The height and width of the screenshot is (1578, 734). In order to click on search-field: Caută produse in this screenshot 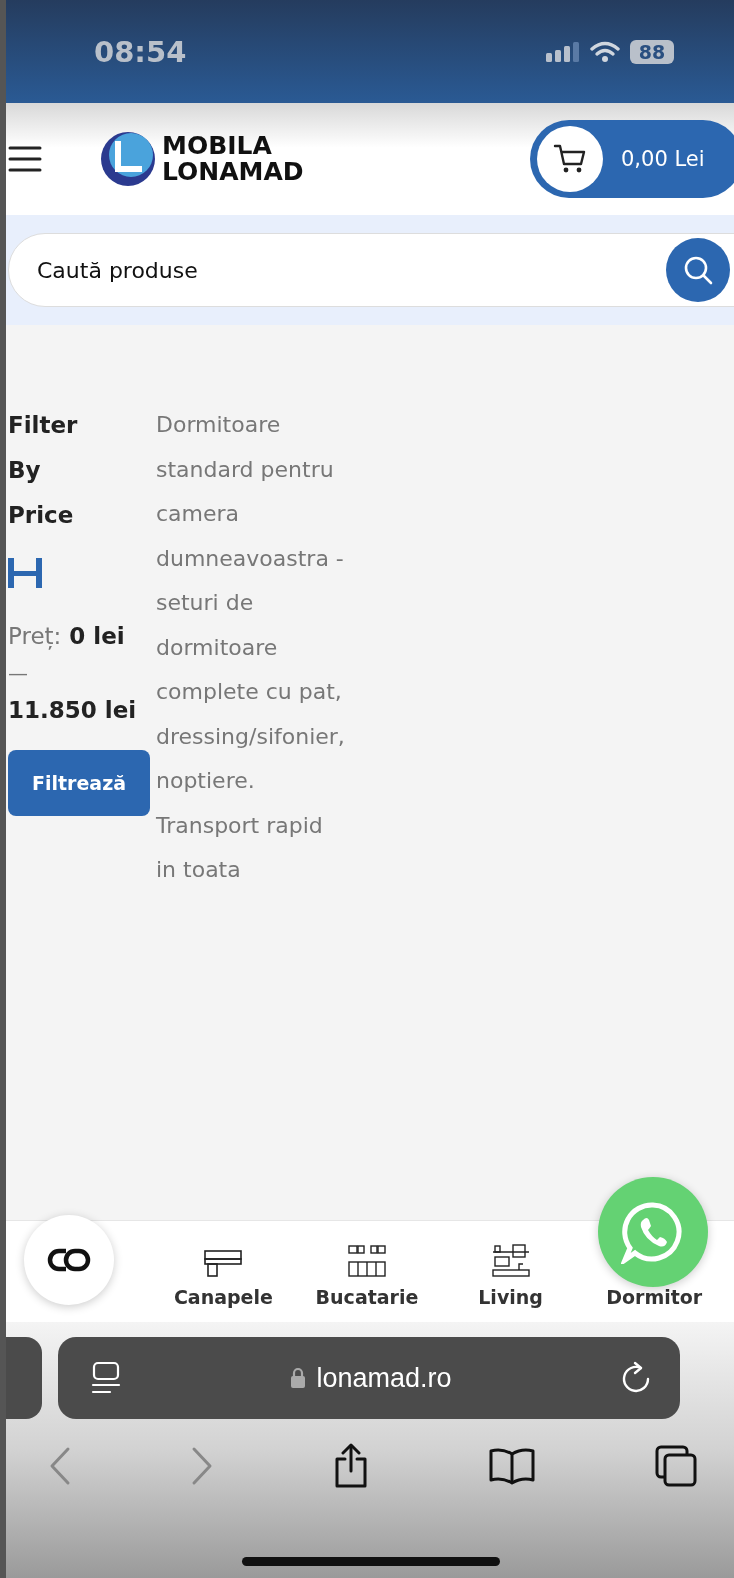, I will do `click(371, 270)`.